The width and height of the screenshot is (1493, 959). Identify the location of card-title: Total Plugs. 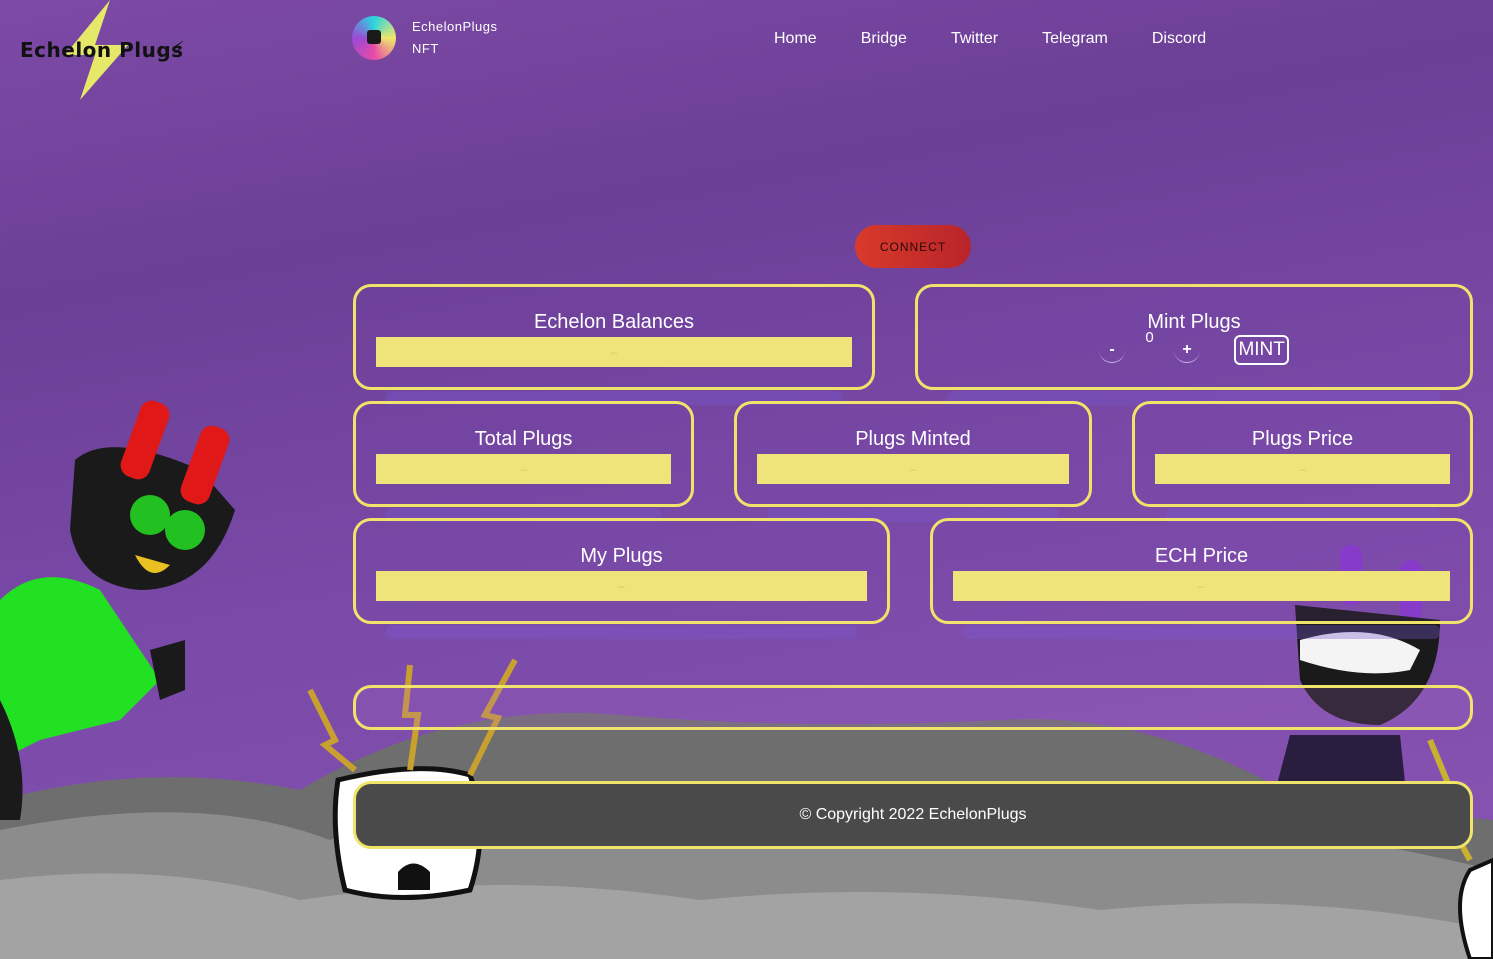
(523, 439).